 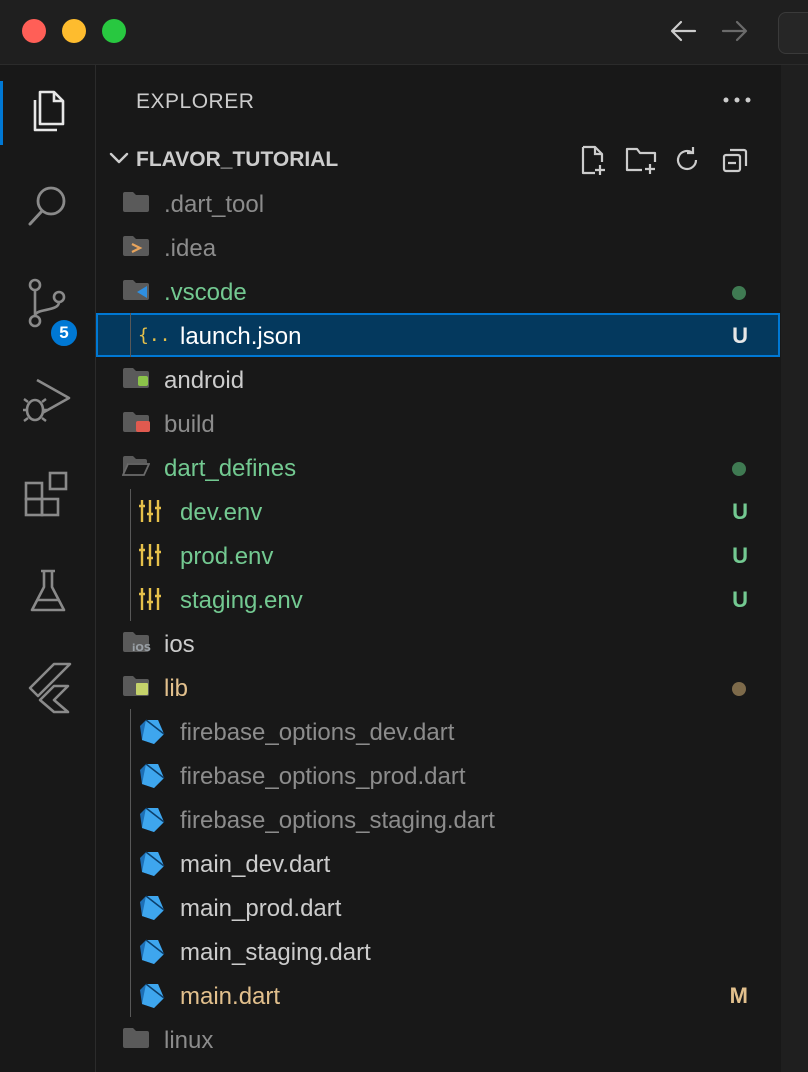 I want to click on activity-bar: 5, so click(x=48, y=568).